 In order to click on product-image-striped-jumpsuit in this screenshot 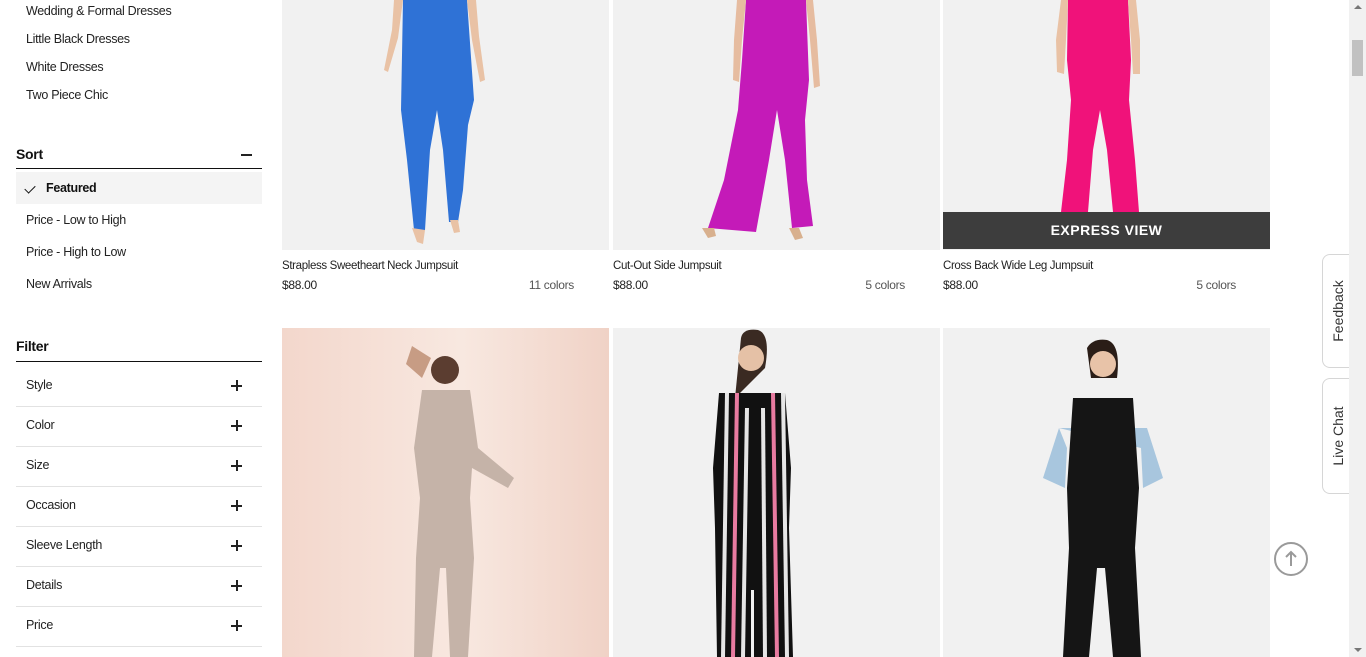, I will do `click(776, 492)`.